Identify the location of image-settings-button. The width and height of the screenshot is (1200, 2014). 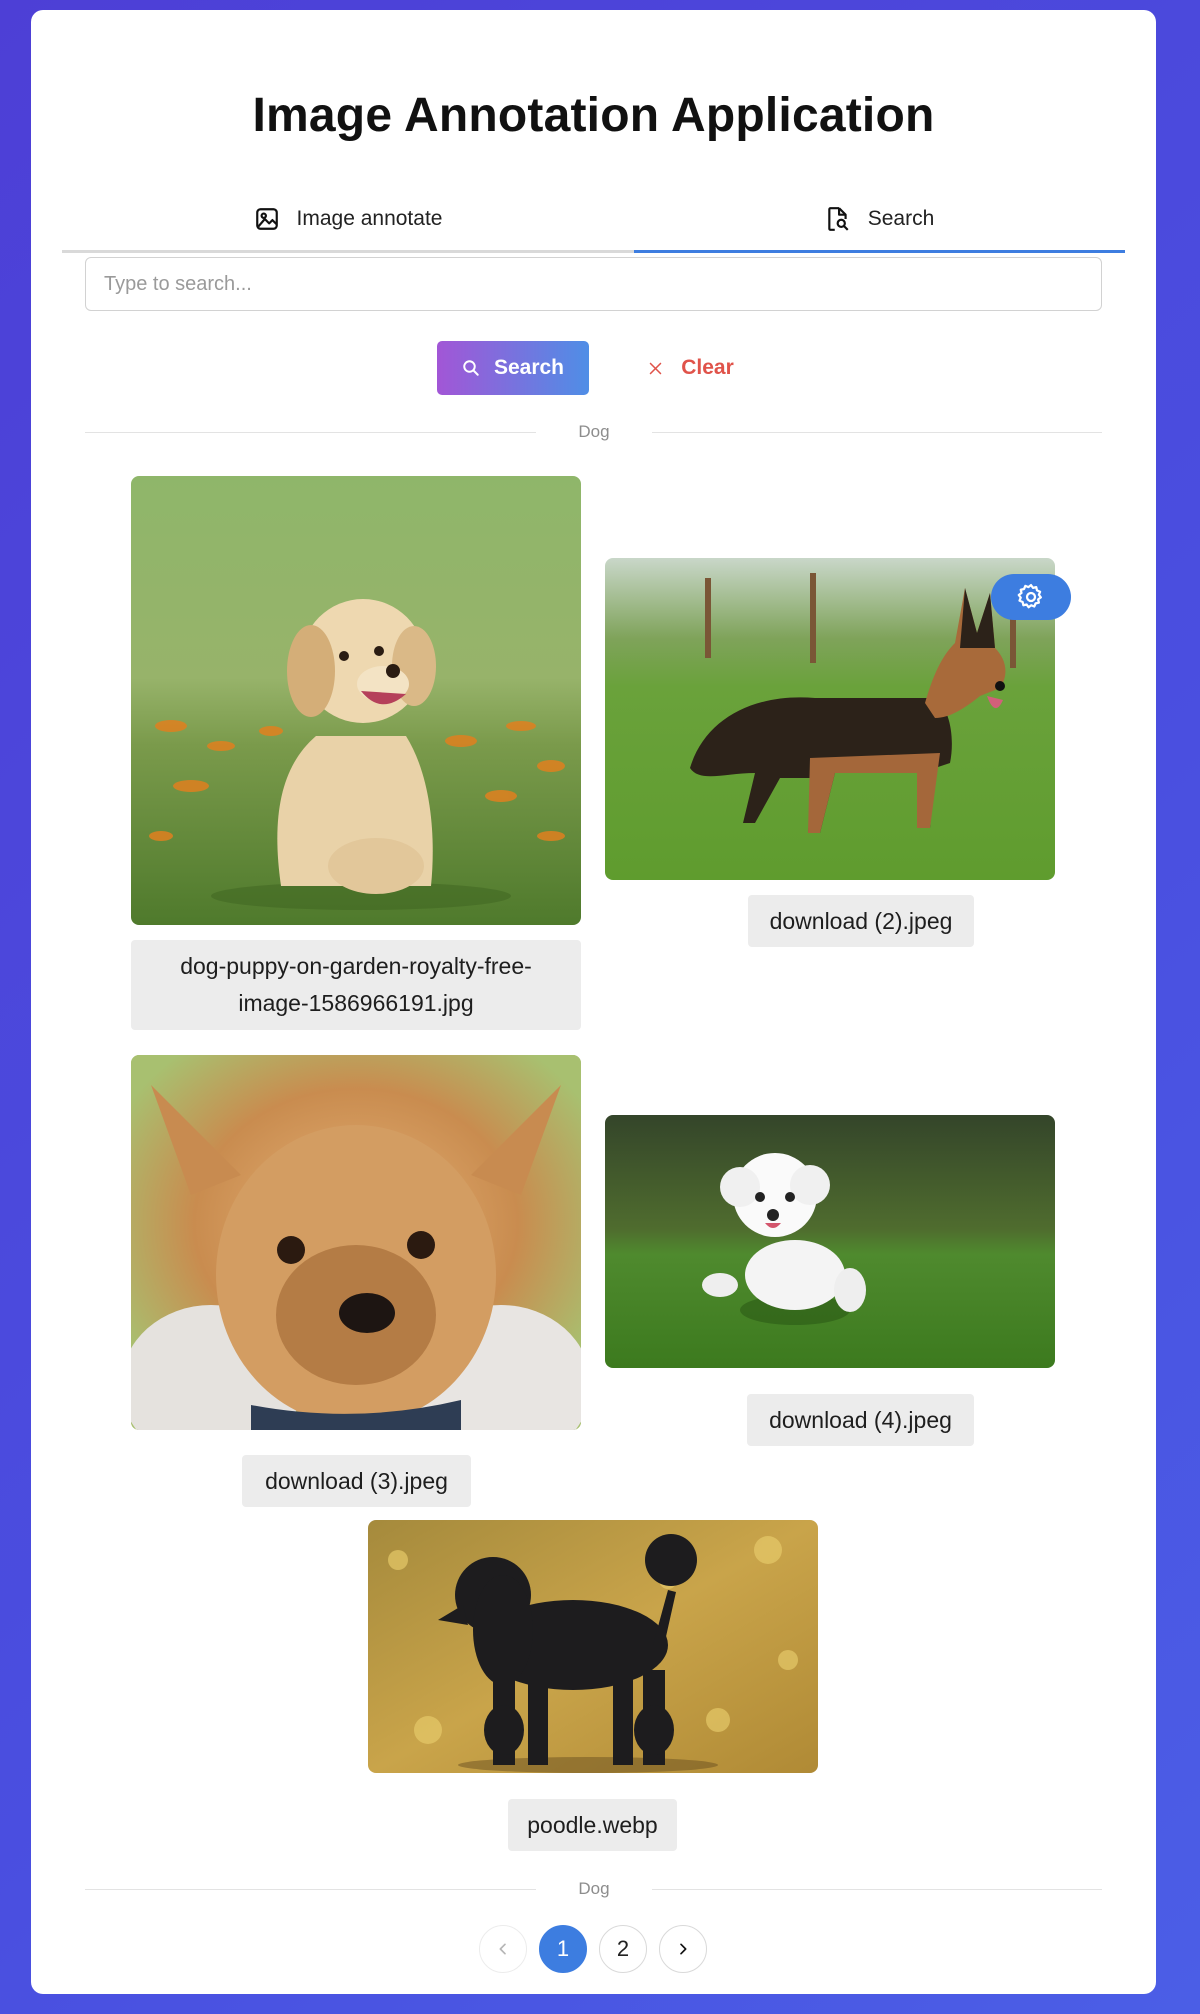
(1031, 597).